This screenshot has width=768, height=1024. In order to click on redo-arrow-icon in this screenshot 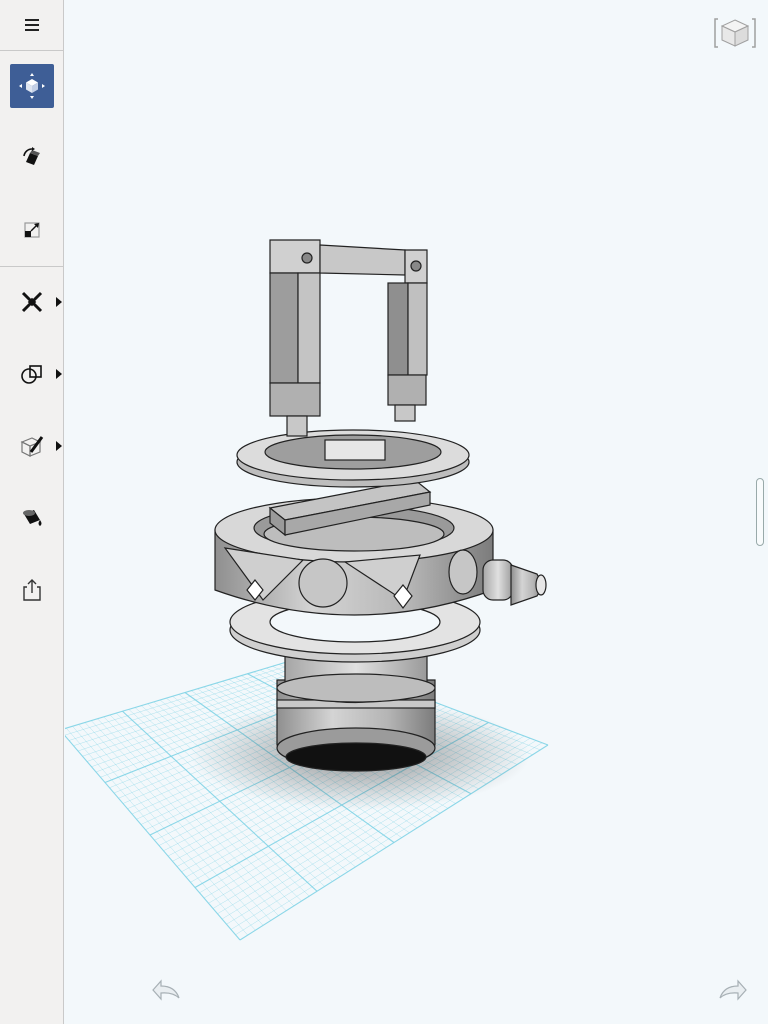, I will do `click(734, 991)`.